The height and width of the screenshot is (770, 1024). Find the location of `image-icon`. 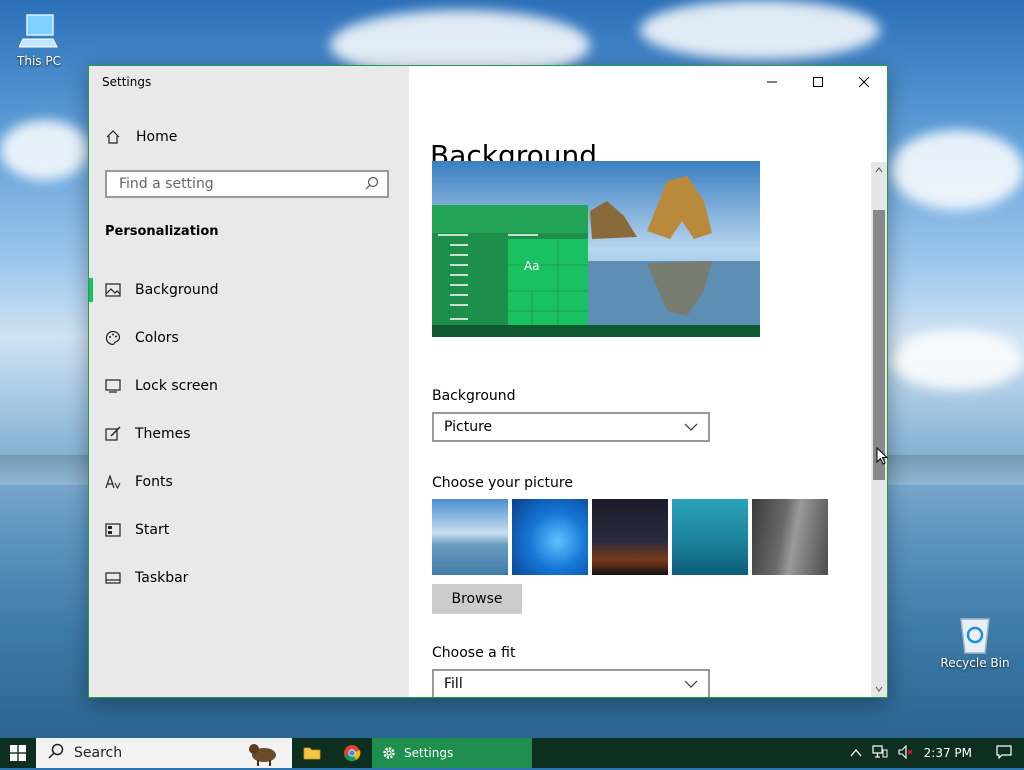

image-icon is located at coordinates (113, 290).